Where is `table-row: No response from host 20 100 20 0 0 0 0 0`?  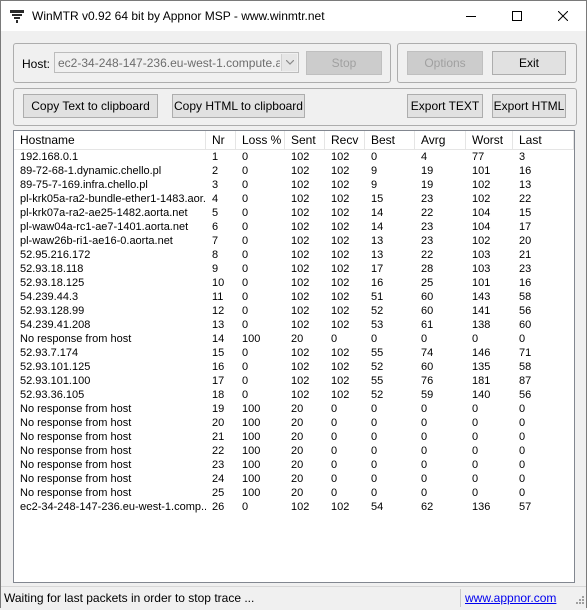
table-row: No response from host 20 100 20 0 0 0 0 0 is located at coordinates (294, 423).